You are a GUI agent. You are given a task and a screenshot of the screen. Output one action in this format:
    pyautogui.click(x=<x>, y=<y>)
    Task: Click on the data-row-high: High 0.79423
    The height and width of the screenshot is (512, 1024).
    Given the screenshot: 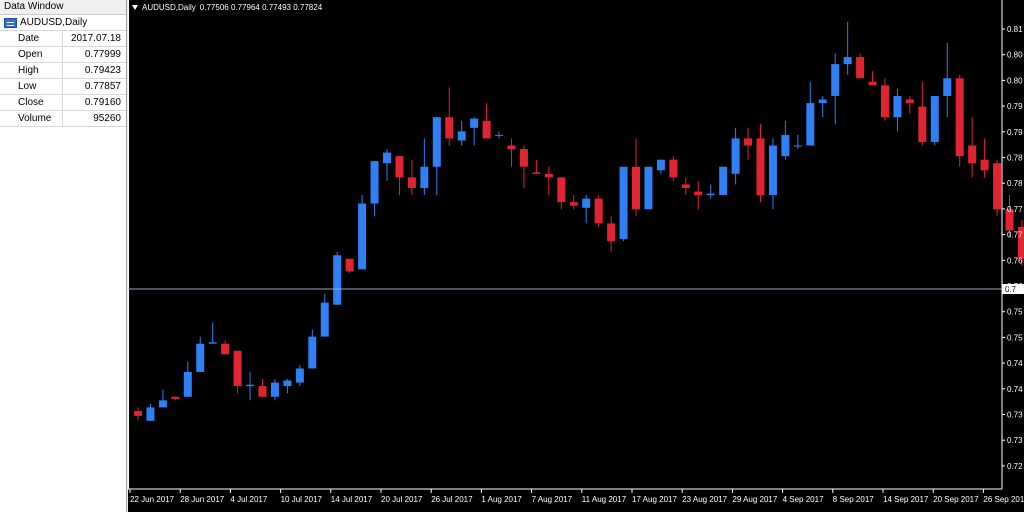 What is the action you would take?
    pyautogui.click(x=63, y=71)
    